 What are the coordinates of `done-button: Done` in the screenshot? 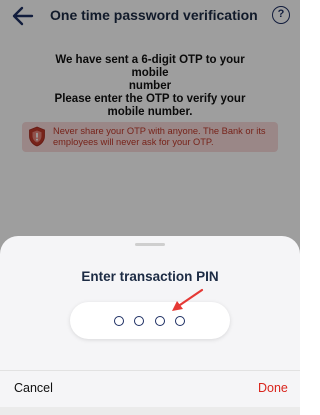 It's located at (273, 388).